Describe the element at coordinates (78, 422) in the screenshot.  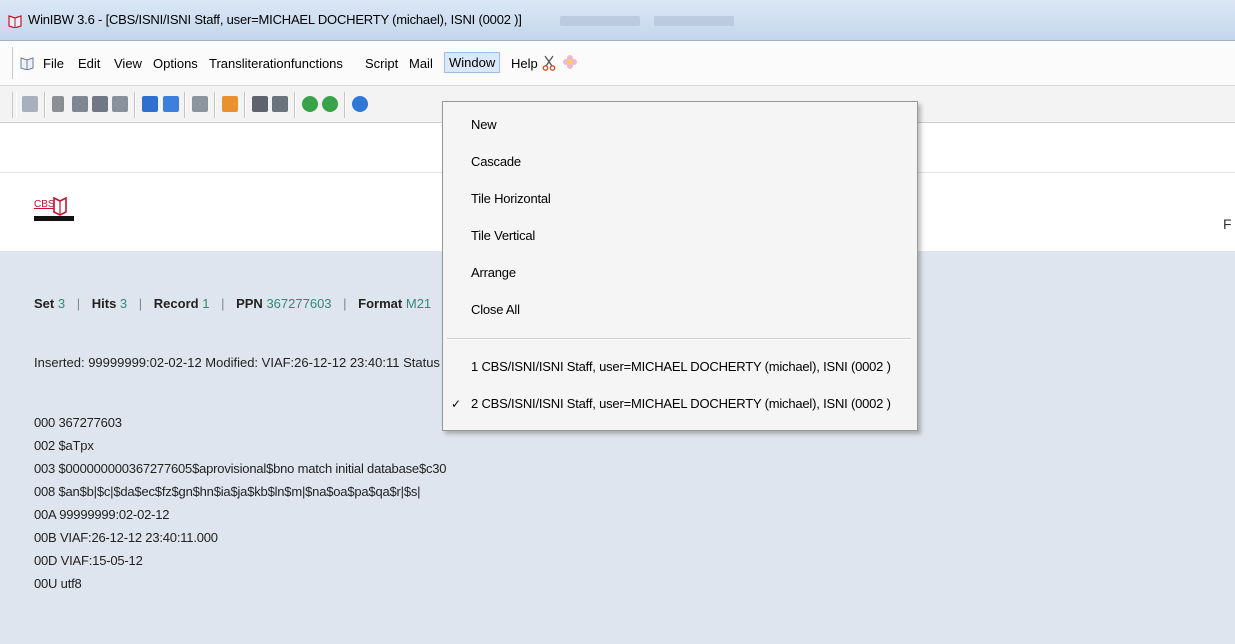
I see `record-field-line: 000 367277603` at that location.